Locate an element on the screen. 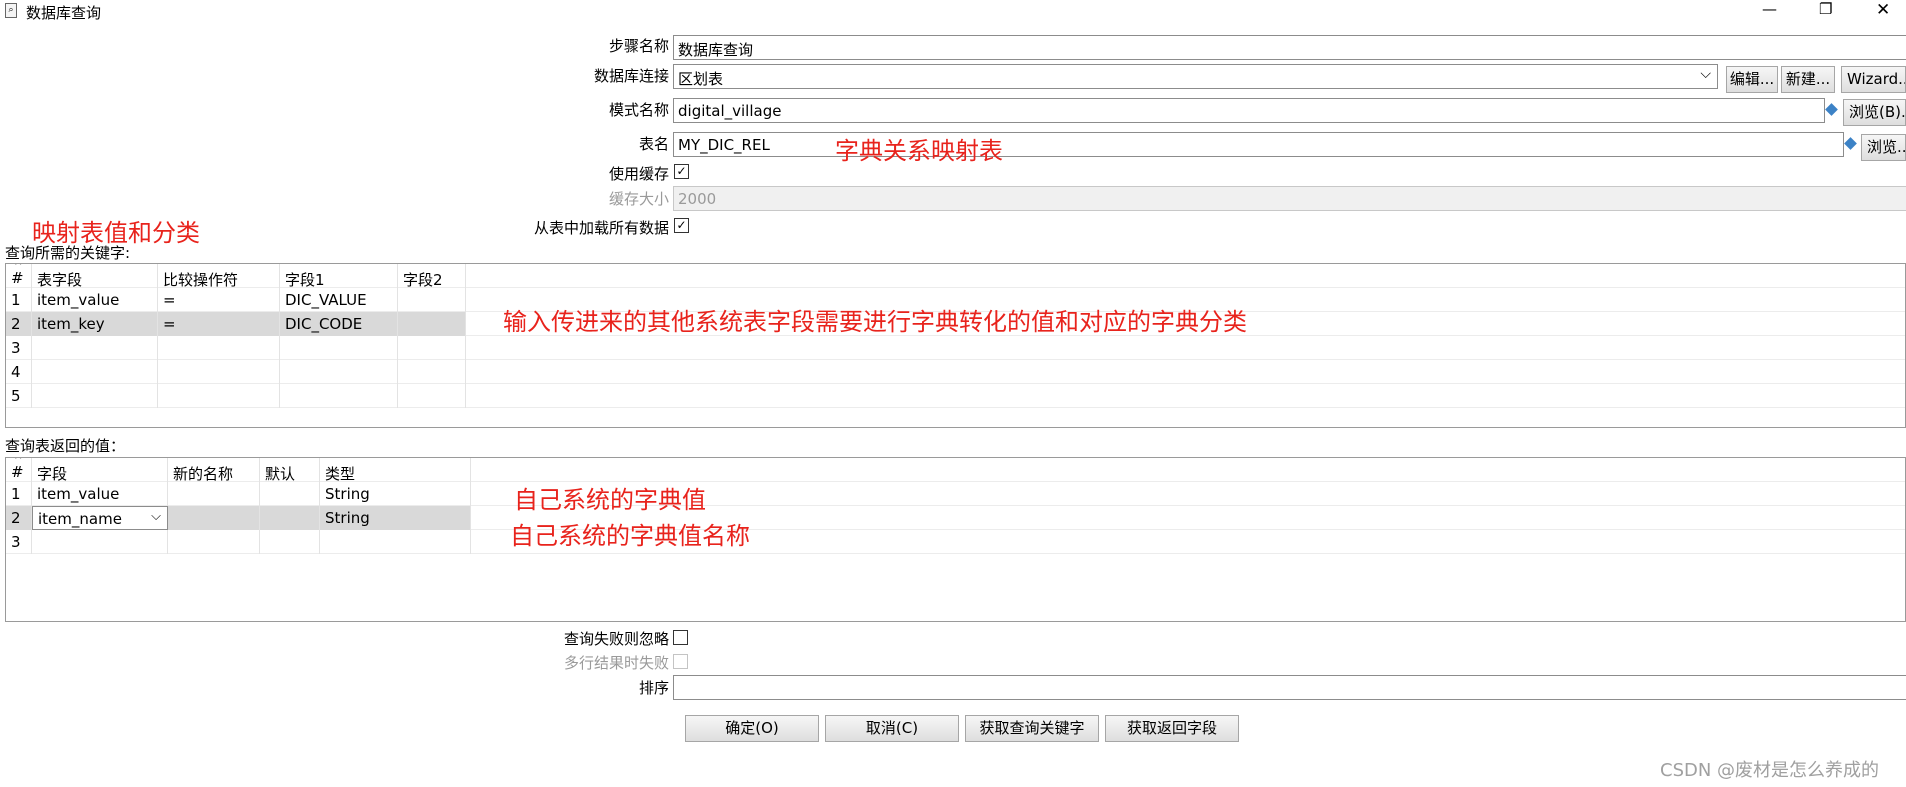 Image resolution: width=1906 pixels, height=787 pixels. watermark: CSDN @废材是怎么养成的 is located at coordinates (1770, 770).